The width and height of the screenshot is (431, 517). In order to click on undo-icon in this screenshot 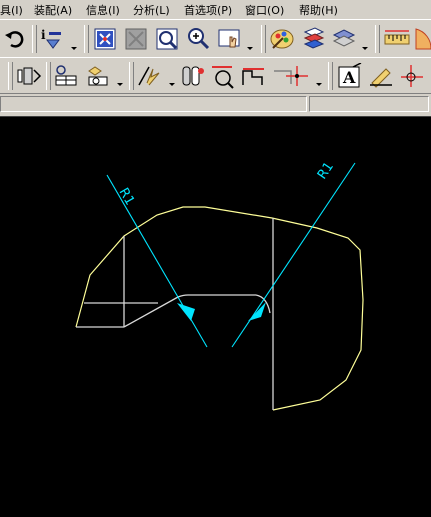, I will do `click(15, 39)`.